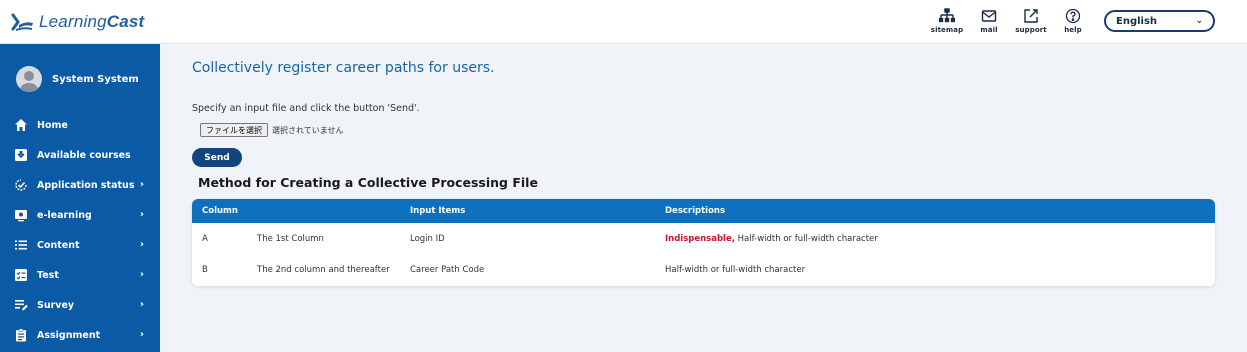 Image resolution: width=1247 pixels, height=352 pixels. What do you see at coordinates (86, 185) in the screenshot?
I see `sidebar-item-label: Application status` at bounding box center [86, 185].